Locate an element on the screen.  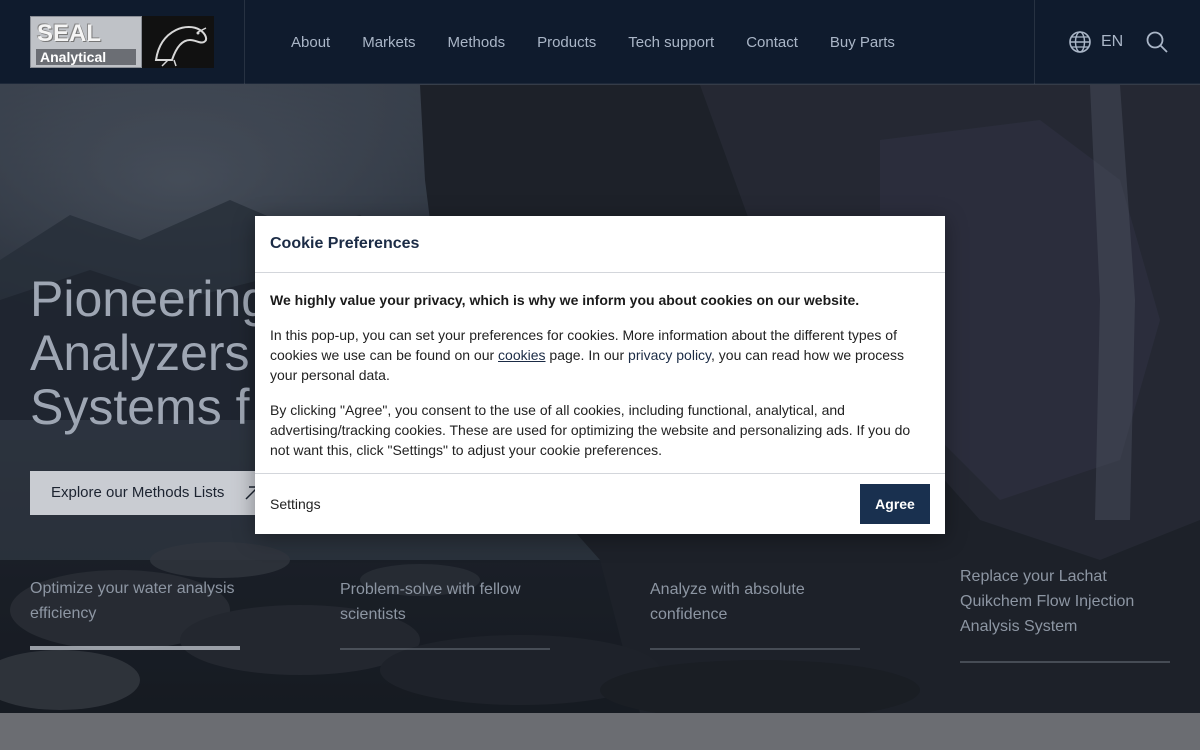
dialog-footer: Settings Agree is located at coordinates (600, 503).